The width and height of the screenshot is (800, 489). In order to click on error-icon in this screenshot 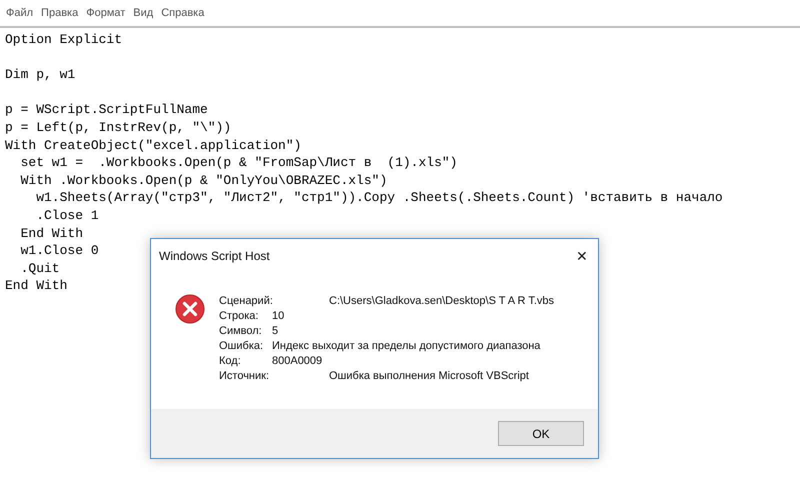, I will do `click(190, 309)`.